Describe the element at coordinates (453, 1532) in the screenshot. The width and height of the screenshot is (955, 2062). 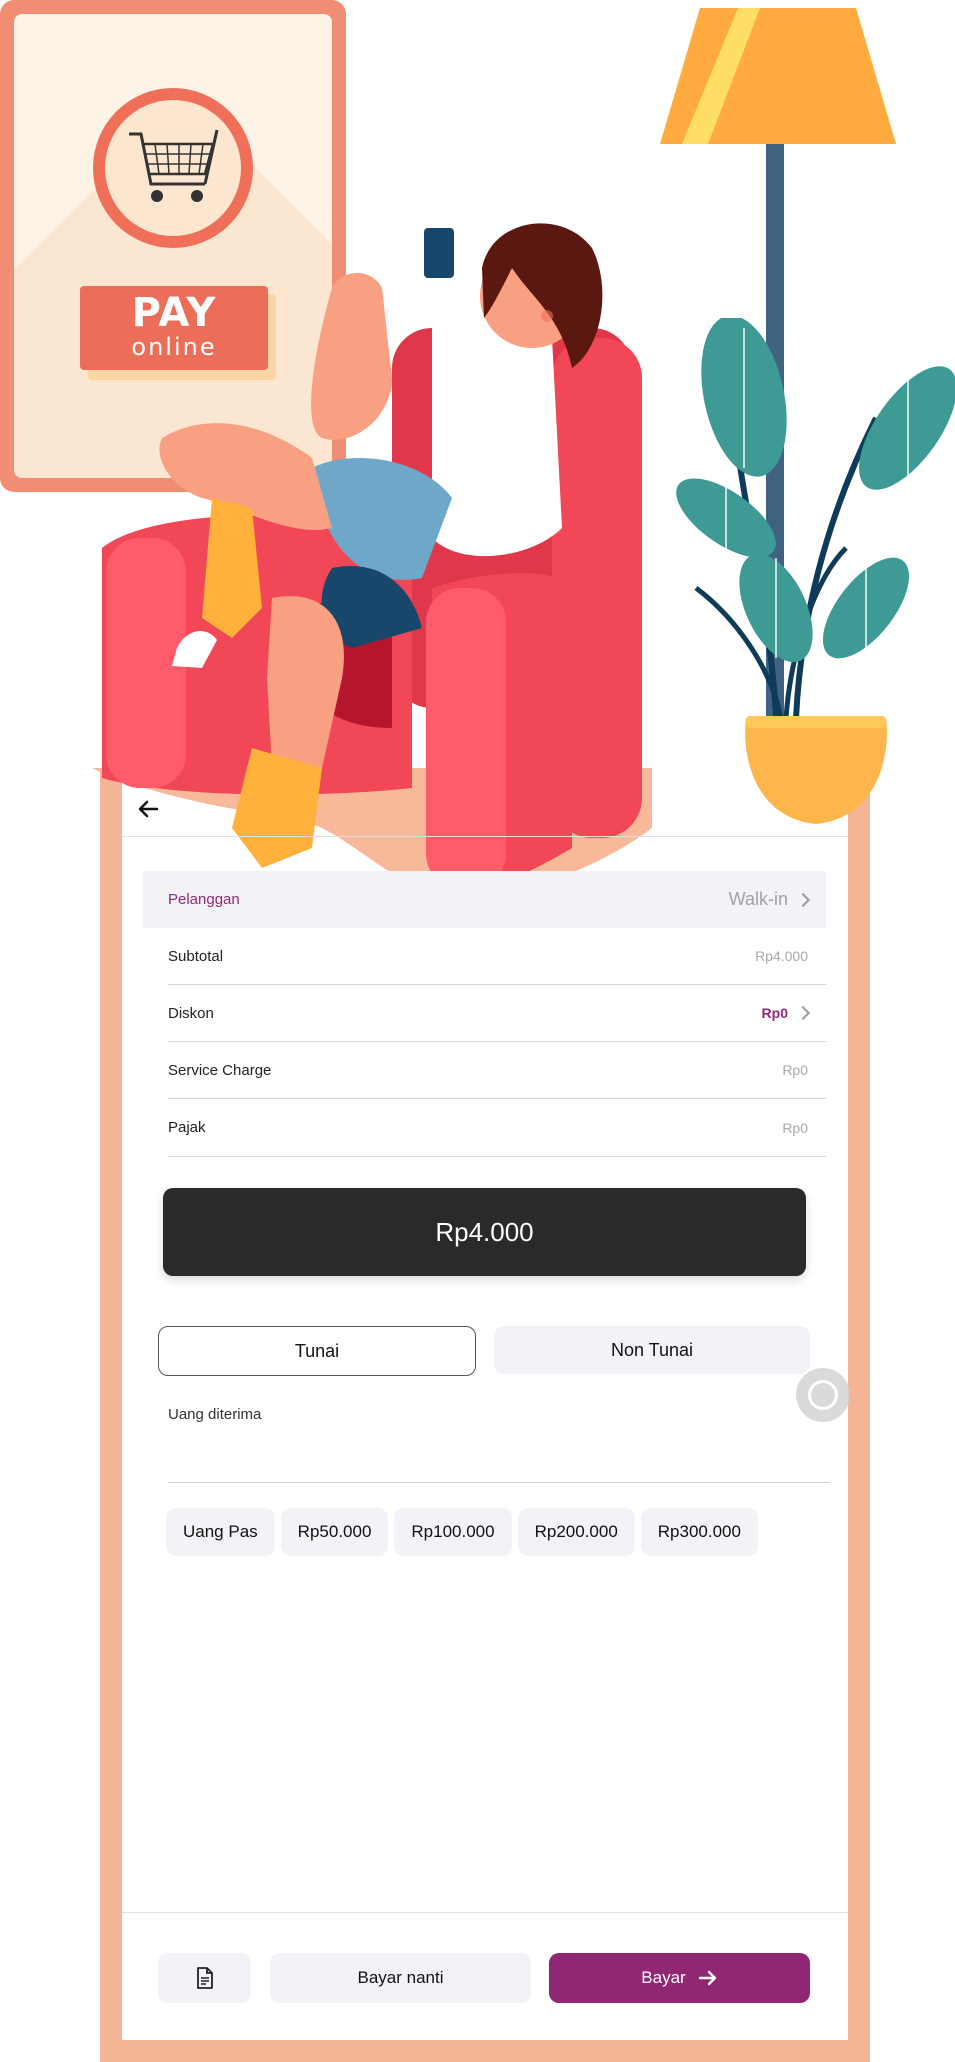
I see `quick-amount-100000: Rp100.000` at that location.